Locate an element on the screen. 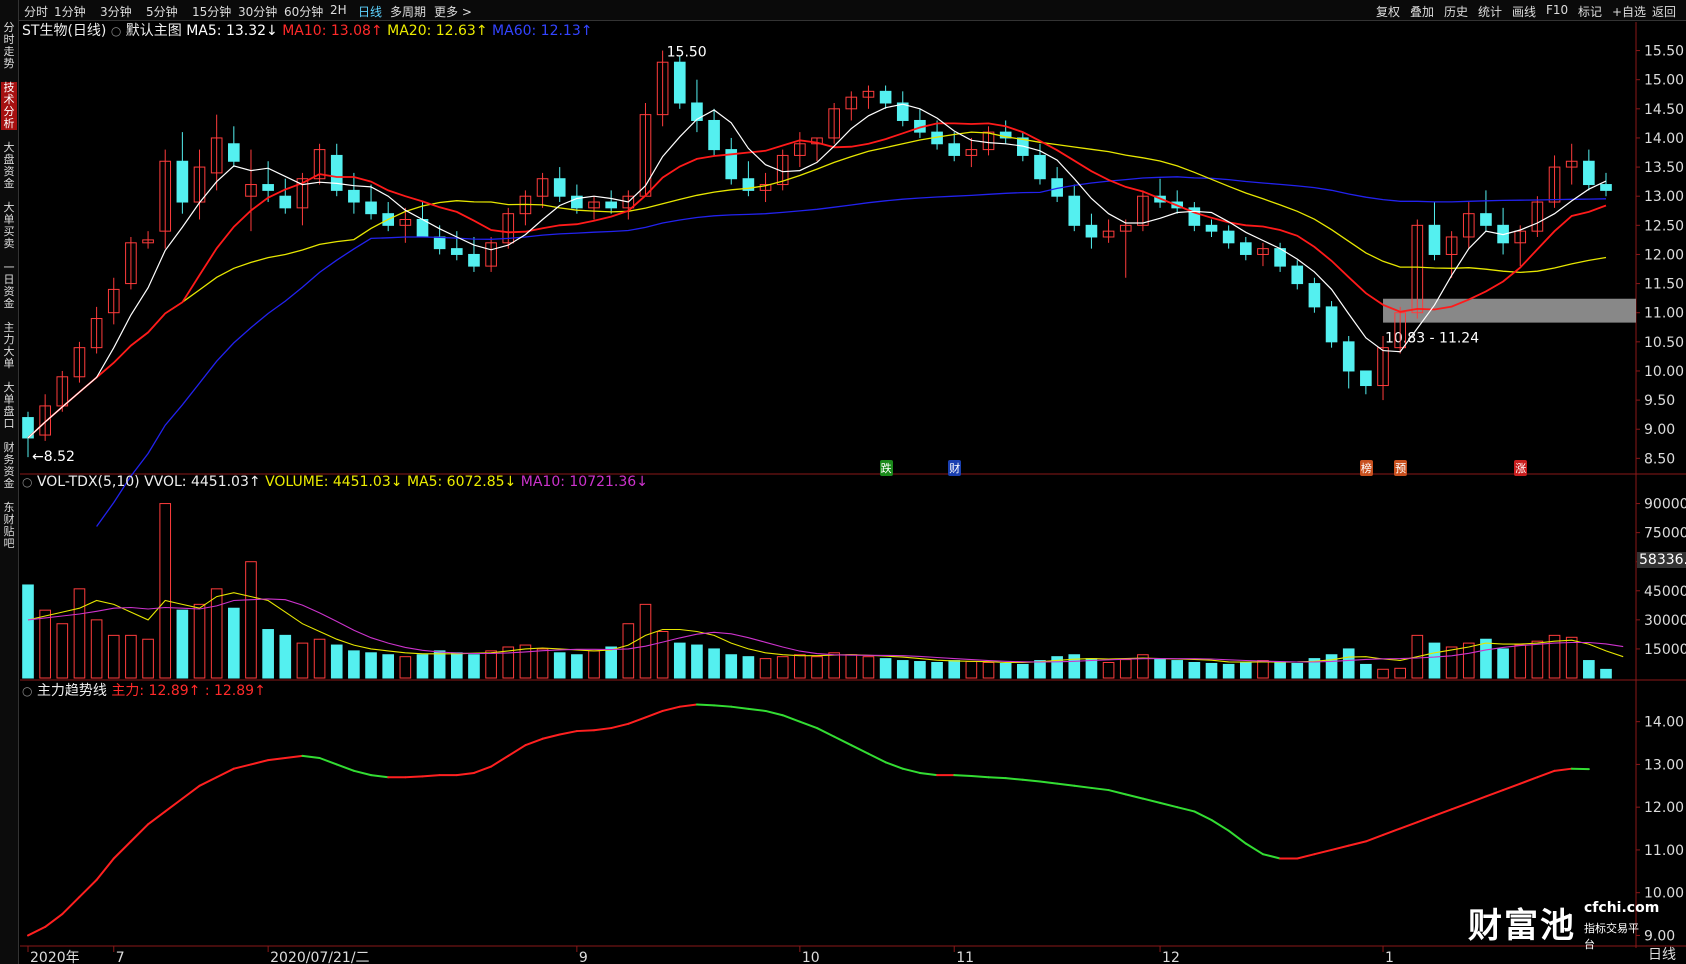 The height and width of the screenshot is (964, 1686). trend-indicator-name: 主力趋势线 is located at coordinates (72, 691).